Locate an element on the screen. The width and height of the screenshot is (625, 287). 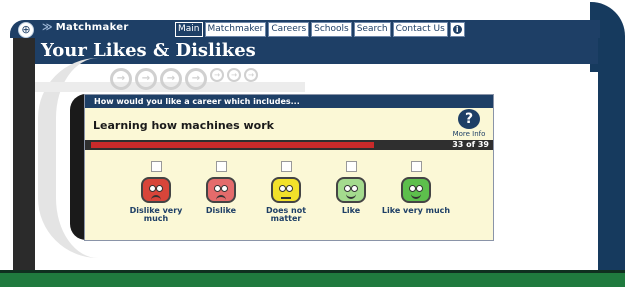
info-icon: i is located at coordinates (457, 29).